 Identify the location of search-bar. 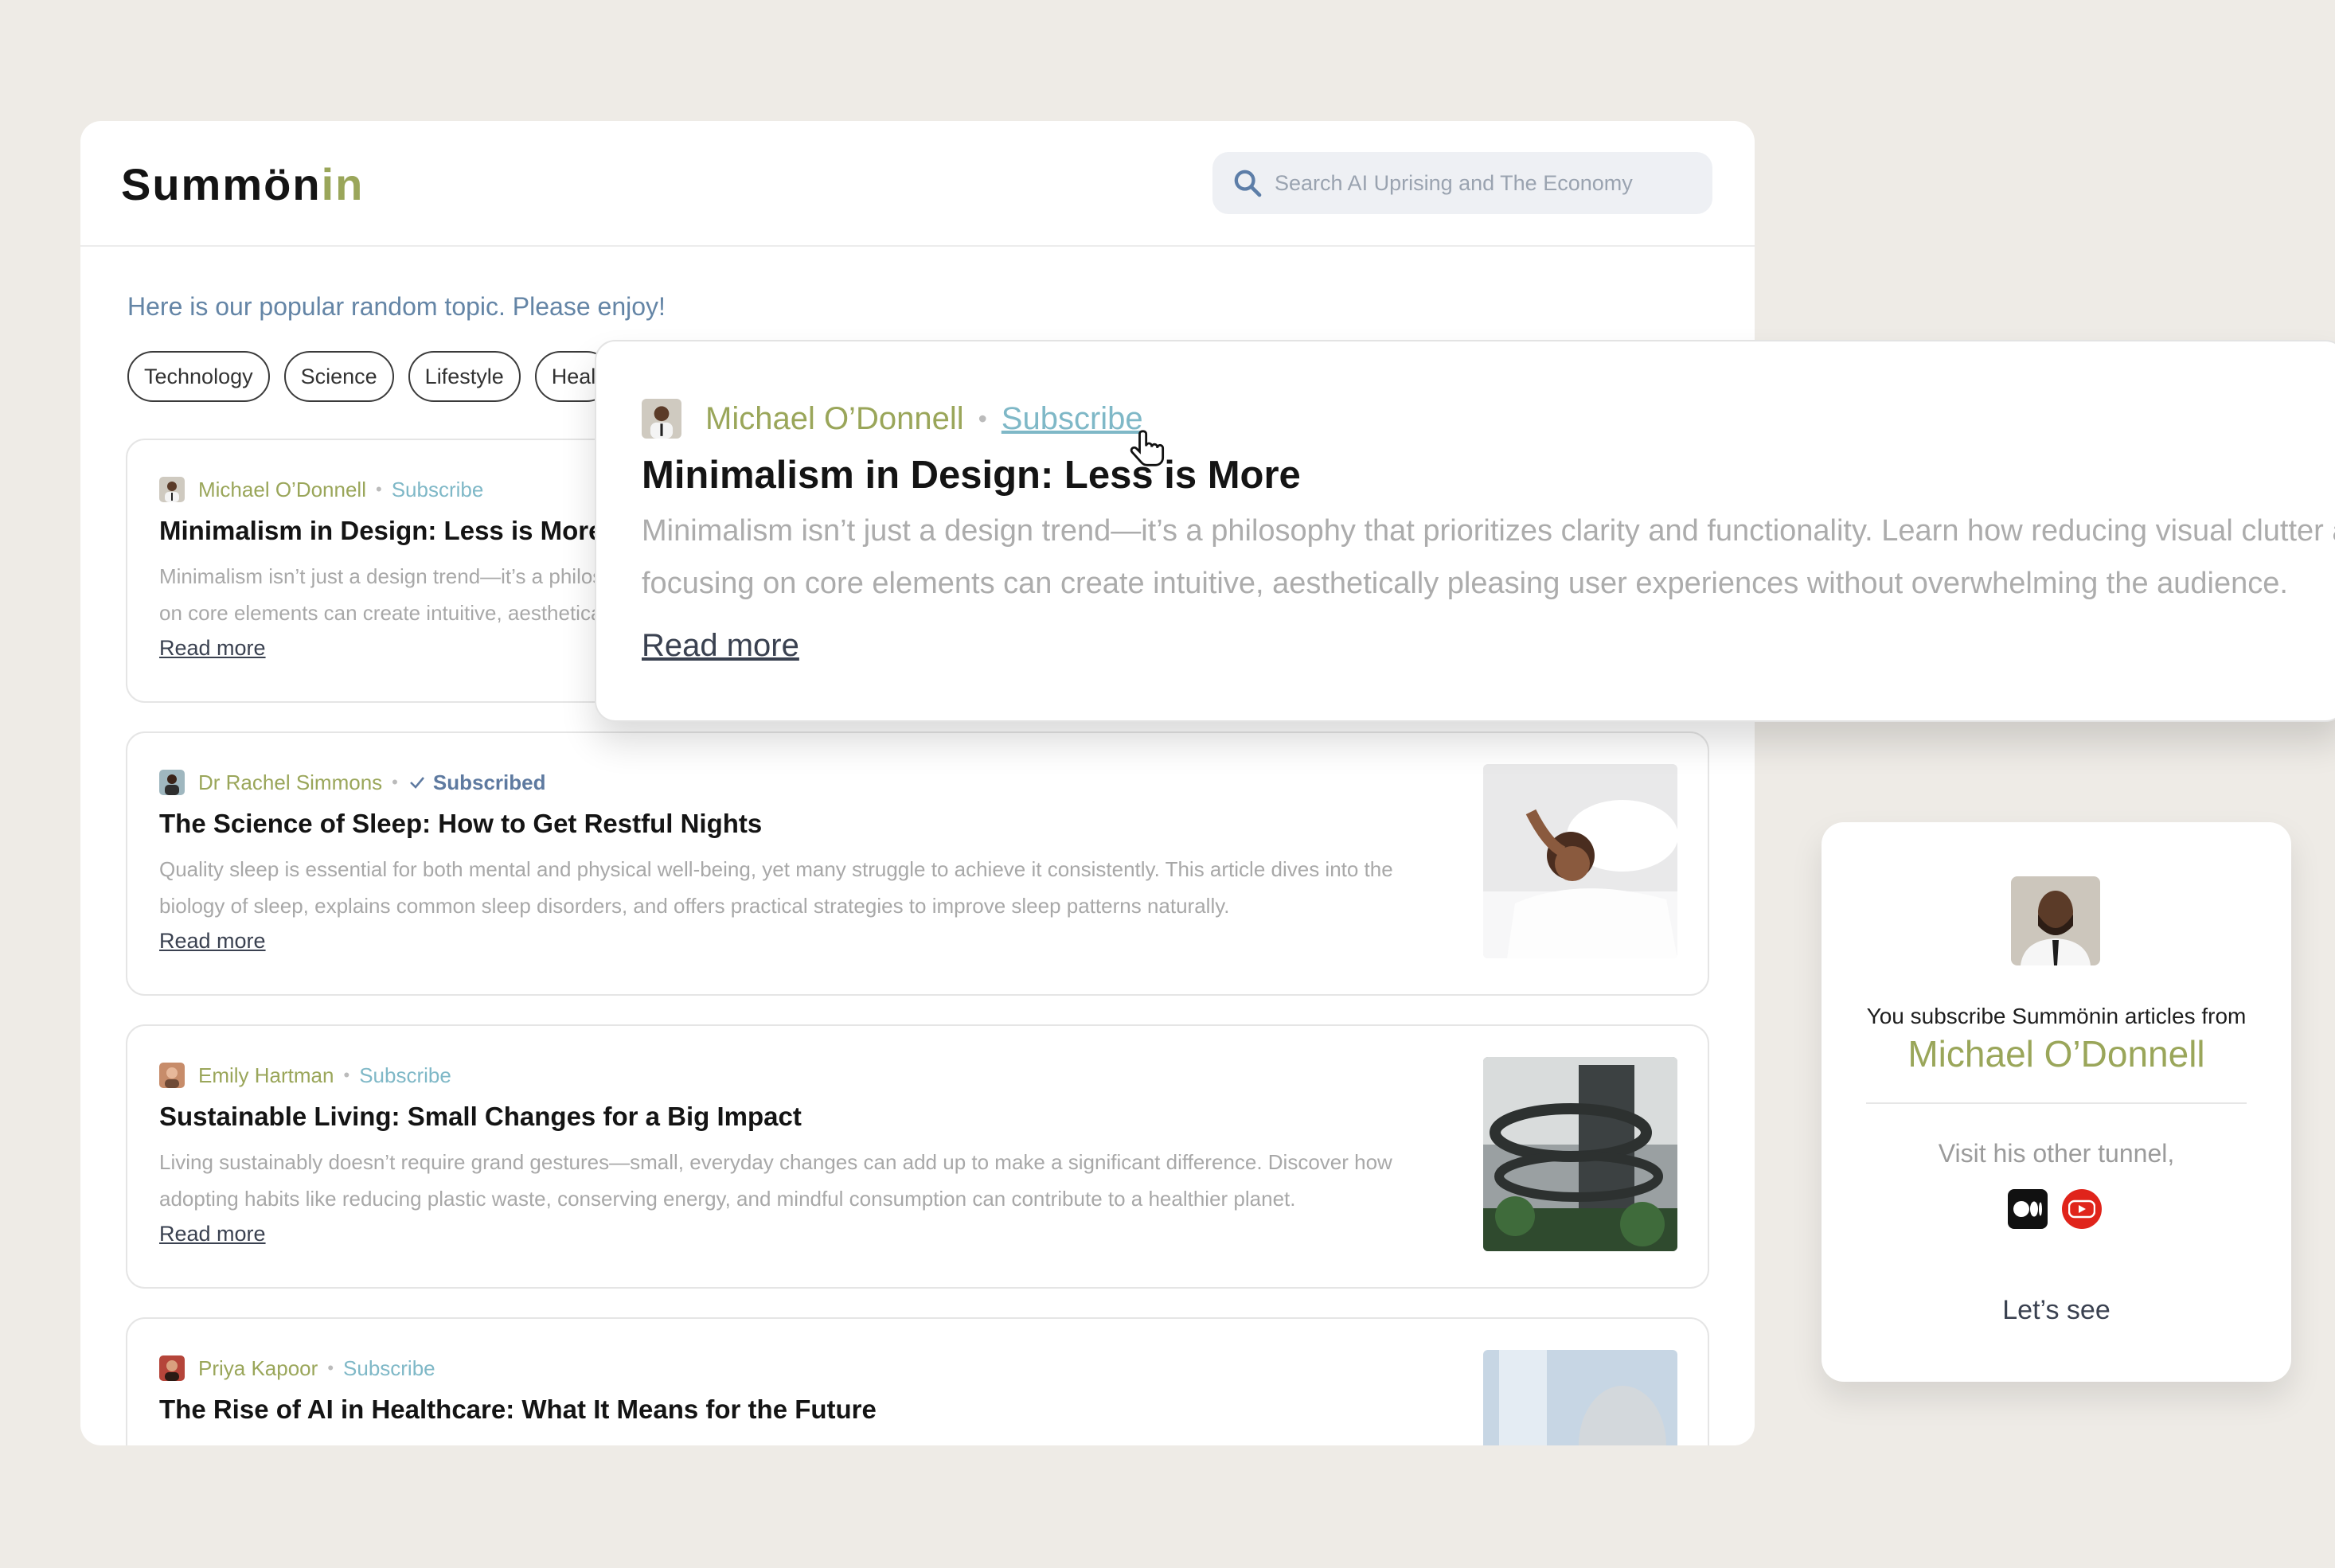
(1462, 183).